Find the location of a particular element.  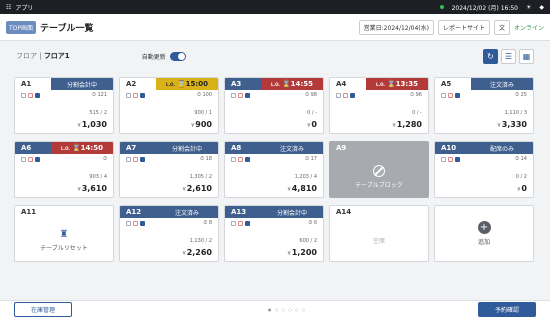

datetime: 2024/12/02 (月) 16:50 is located at coordinates (484, 8).